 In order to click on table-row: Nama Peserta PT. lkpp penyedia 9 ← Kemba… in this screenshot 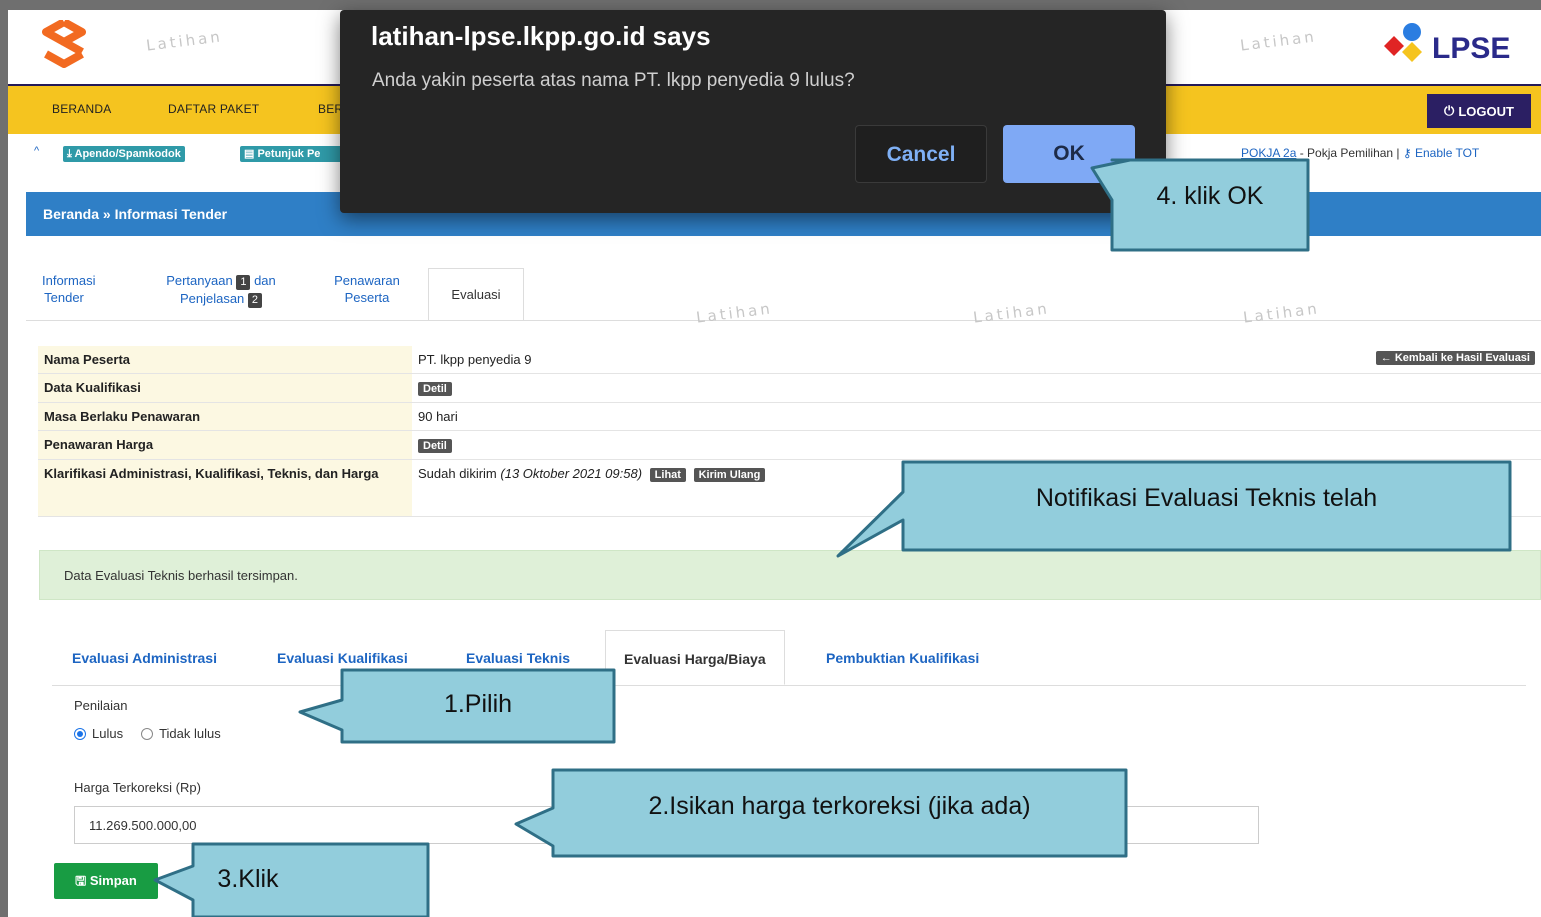, I will do `click(789, 360)`.